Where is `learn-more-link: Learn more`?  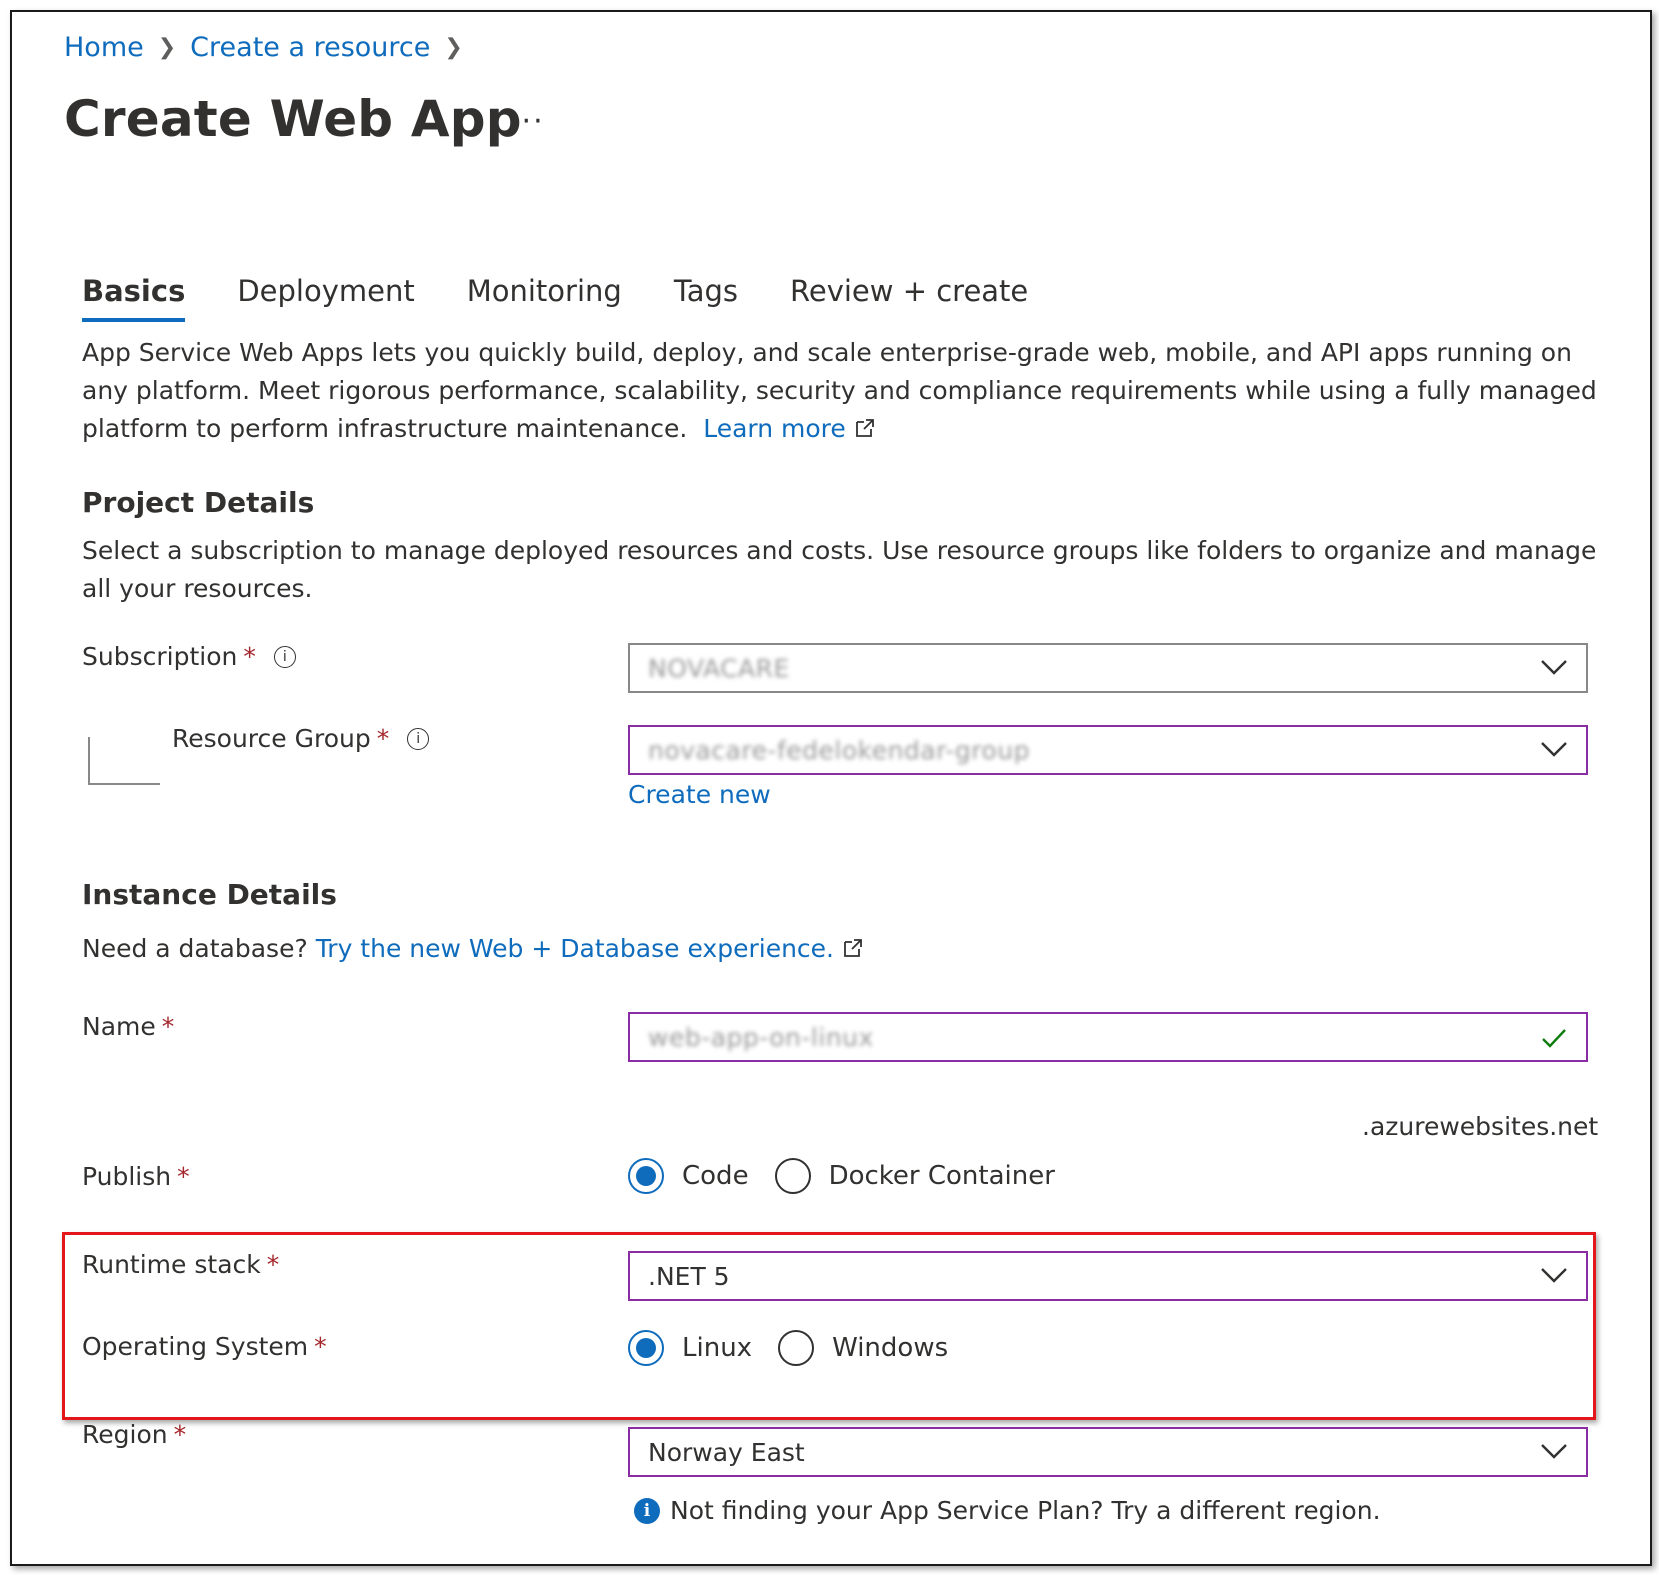
learn-more-link: Learn more is located at coordinates (774, 428).